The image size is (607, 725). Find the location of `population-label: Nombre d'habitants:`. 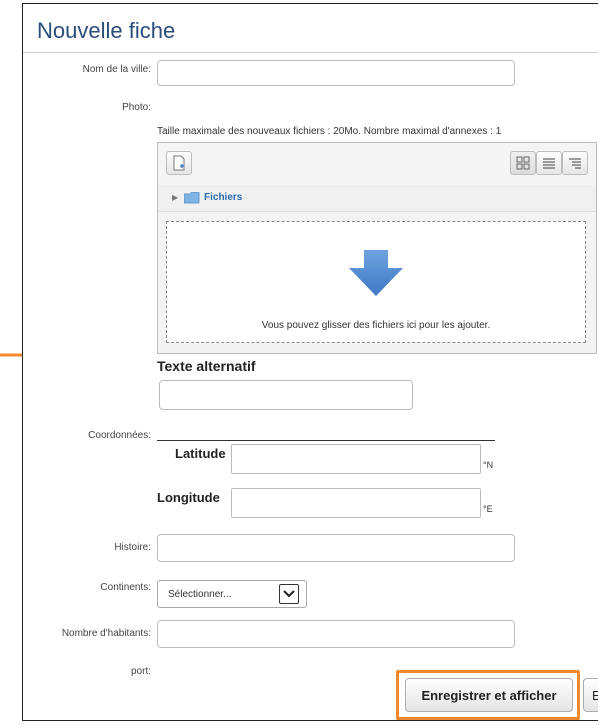

population-label: Nombre d'habitants: is located at coordinates (106, 633).